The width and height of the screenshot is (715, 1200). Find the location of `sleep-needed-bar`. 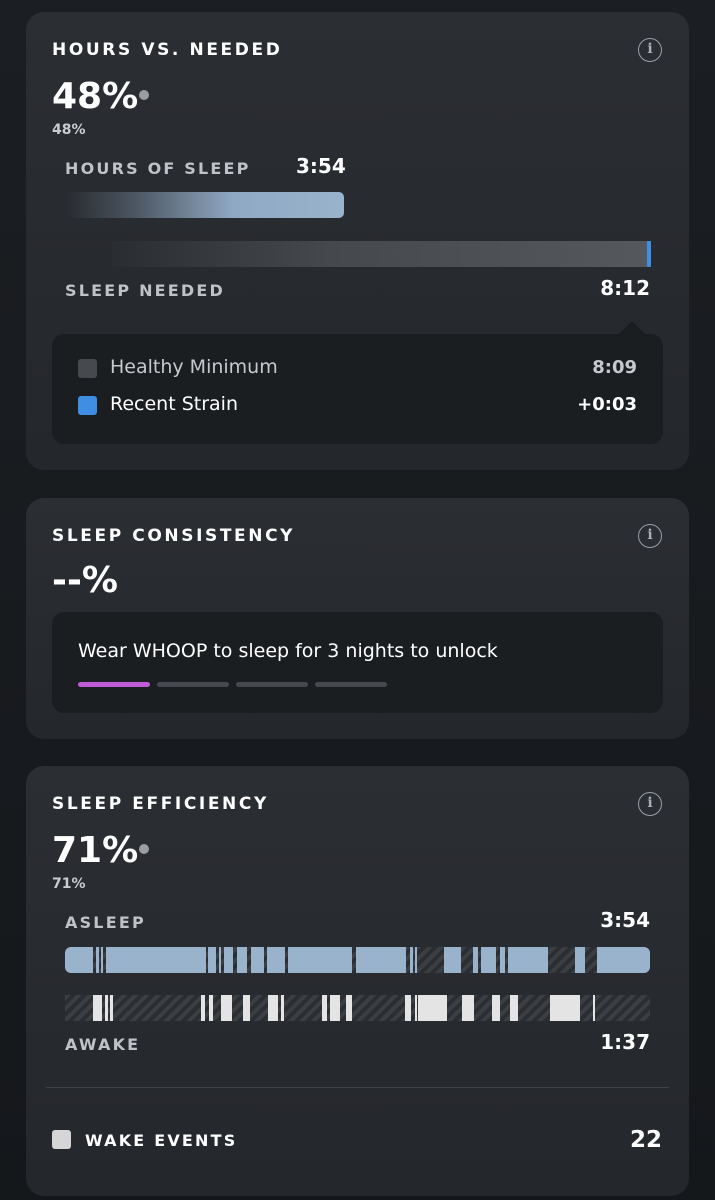

sleep-needed-bar is located at coordinates (381, 254).